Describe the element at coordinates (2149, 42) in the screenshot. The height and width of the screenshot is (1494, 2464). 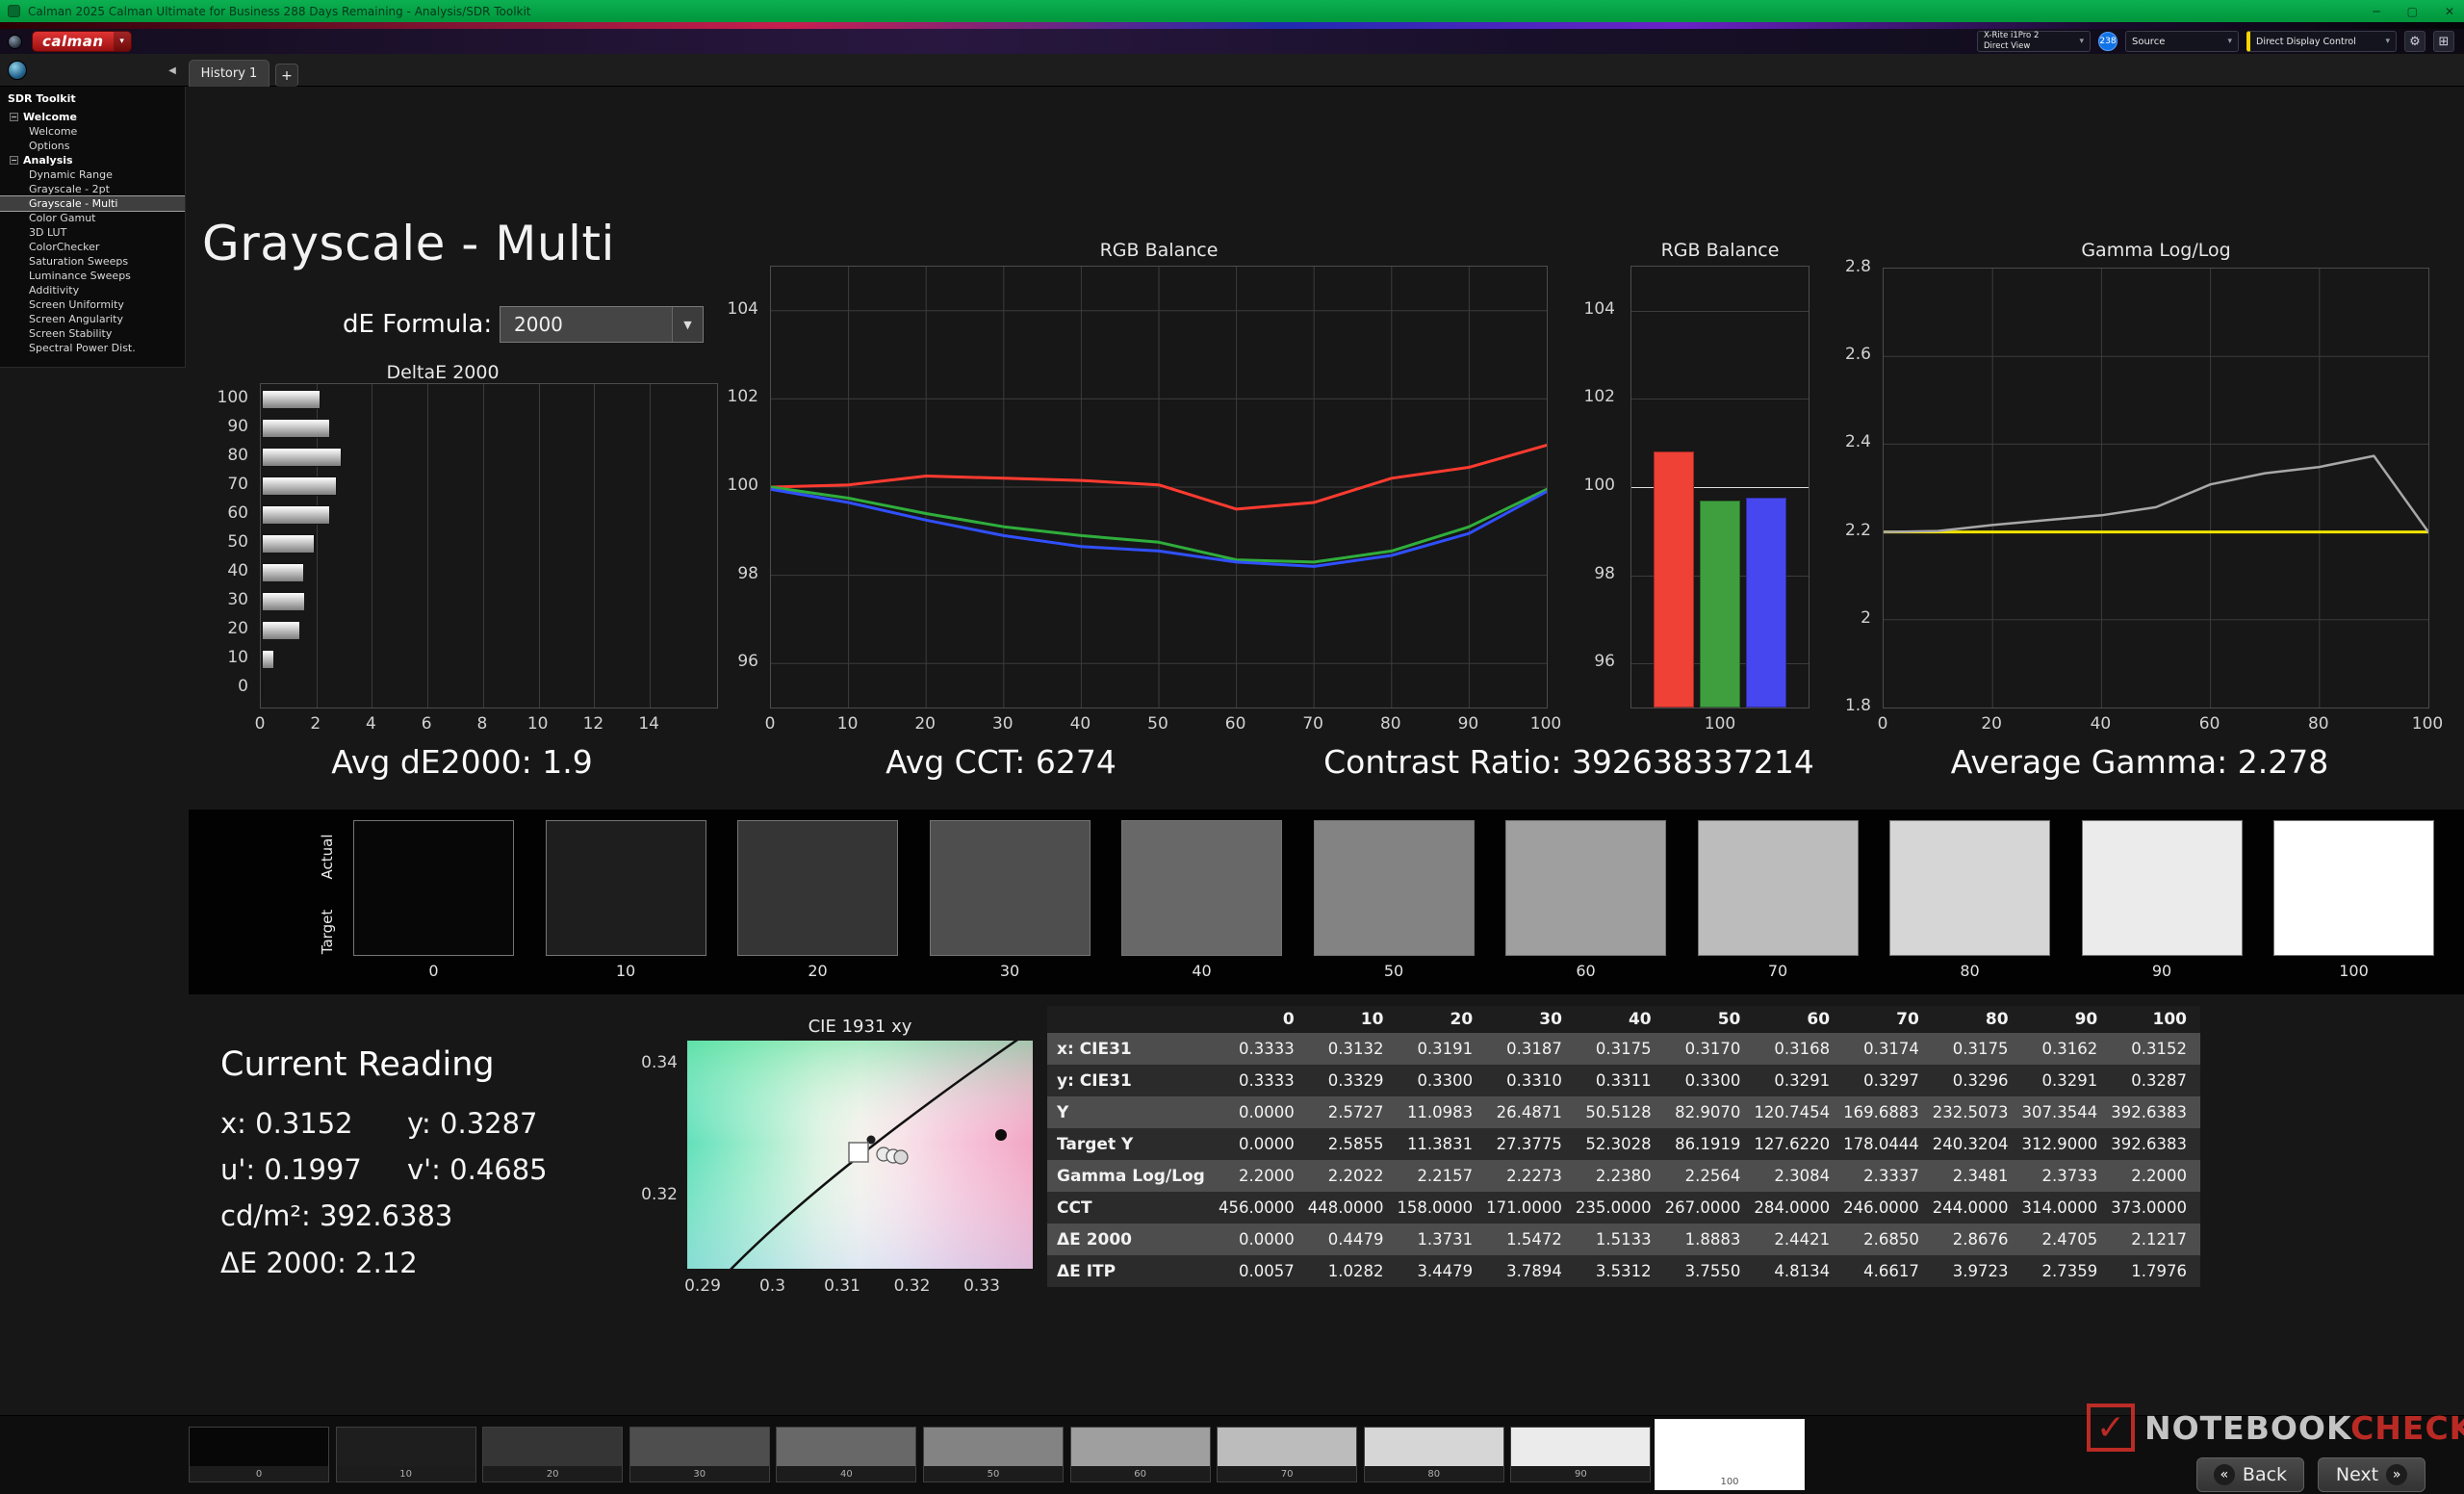
I see `source-label: Source` at that location.